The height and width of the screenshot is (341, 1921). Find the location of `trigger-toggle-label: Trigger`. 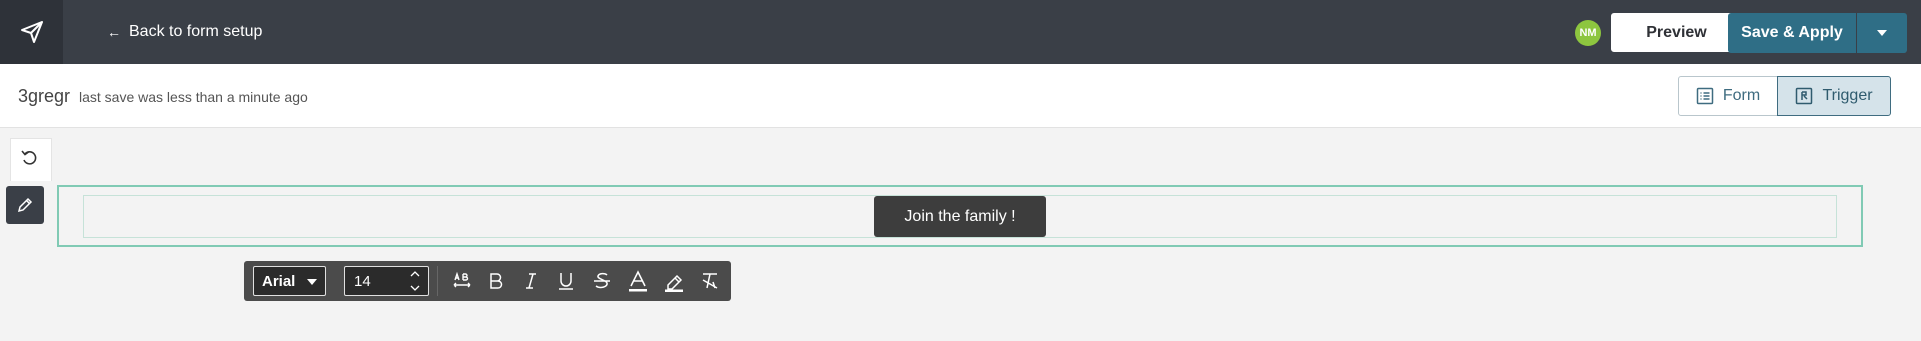

trigger-toggle-label: Trigger is located at coordinates (1847, 95).